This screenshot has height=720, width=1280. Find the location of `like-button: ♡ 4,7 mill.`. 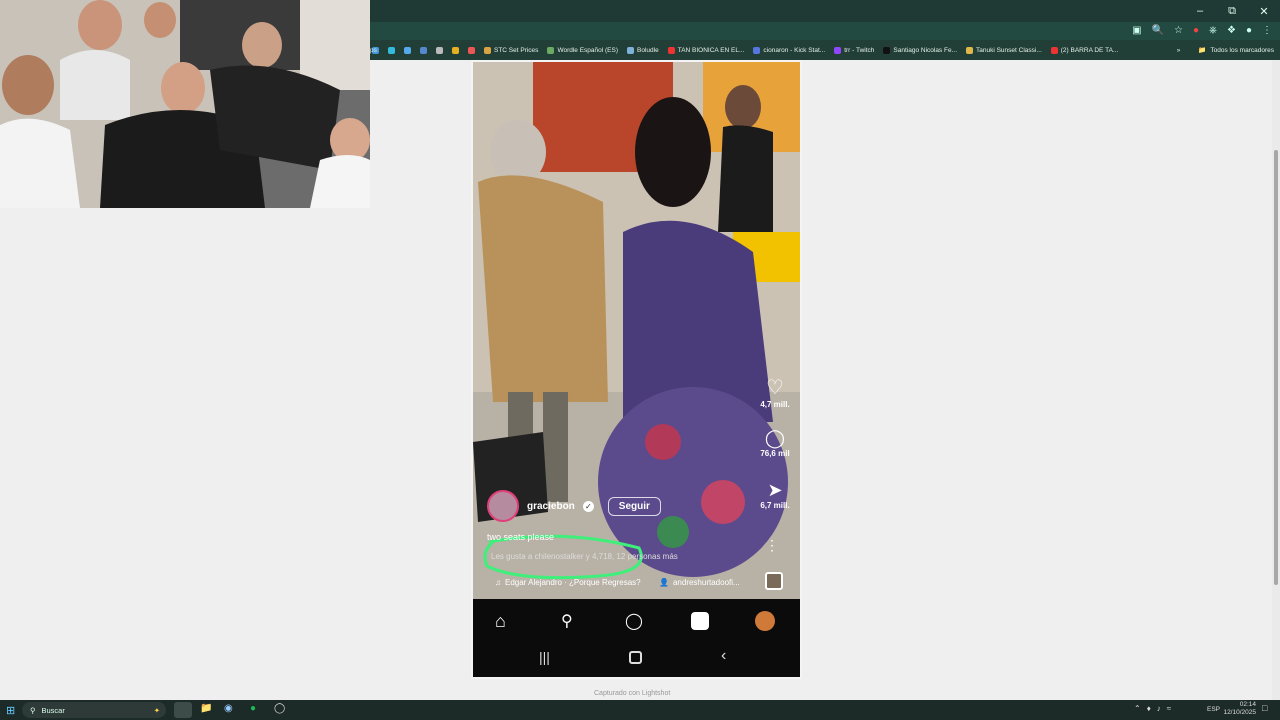

like-button: ♡ 4,7 mill. is located at coordinates (775, 392).